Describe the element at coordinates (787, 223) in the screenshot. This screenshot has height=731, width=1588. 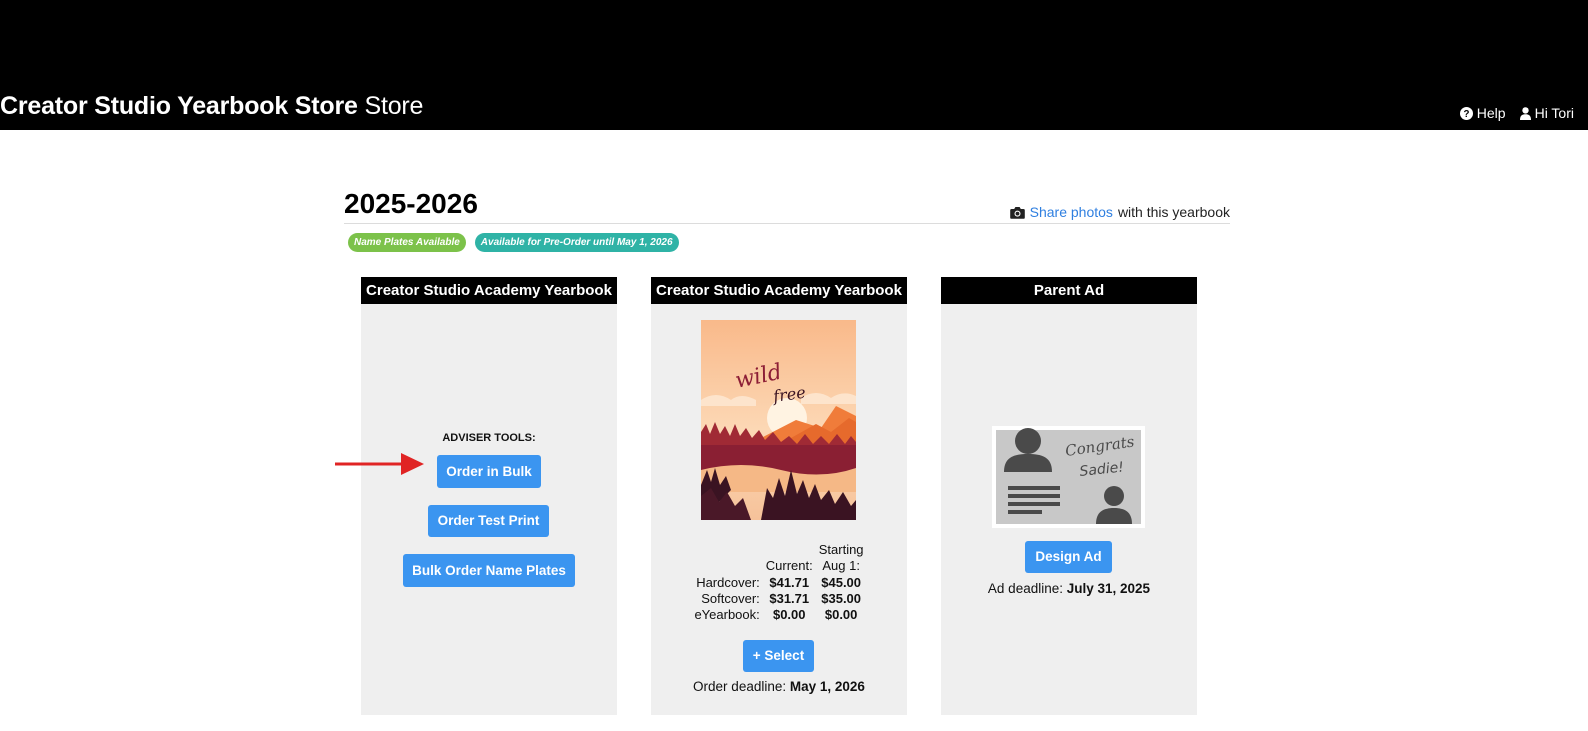
I see `title-divider` at that location.